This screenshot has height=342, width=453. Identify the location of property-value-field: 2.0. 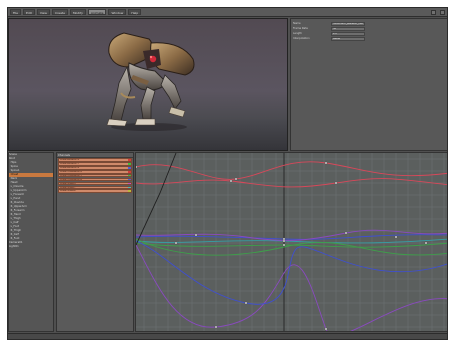
(348, 34).